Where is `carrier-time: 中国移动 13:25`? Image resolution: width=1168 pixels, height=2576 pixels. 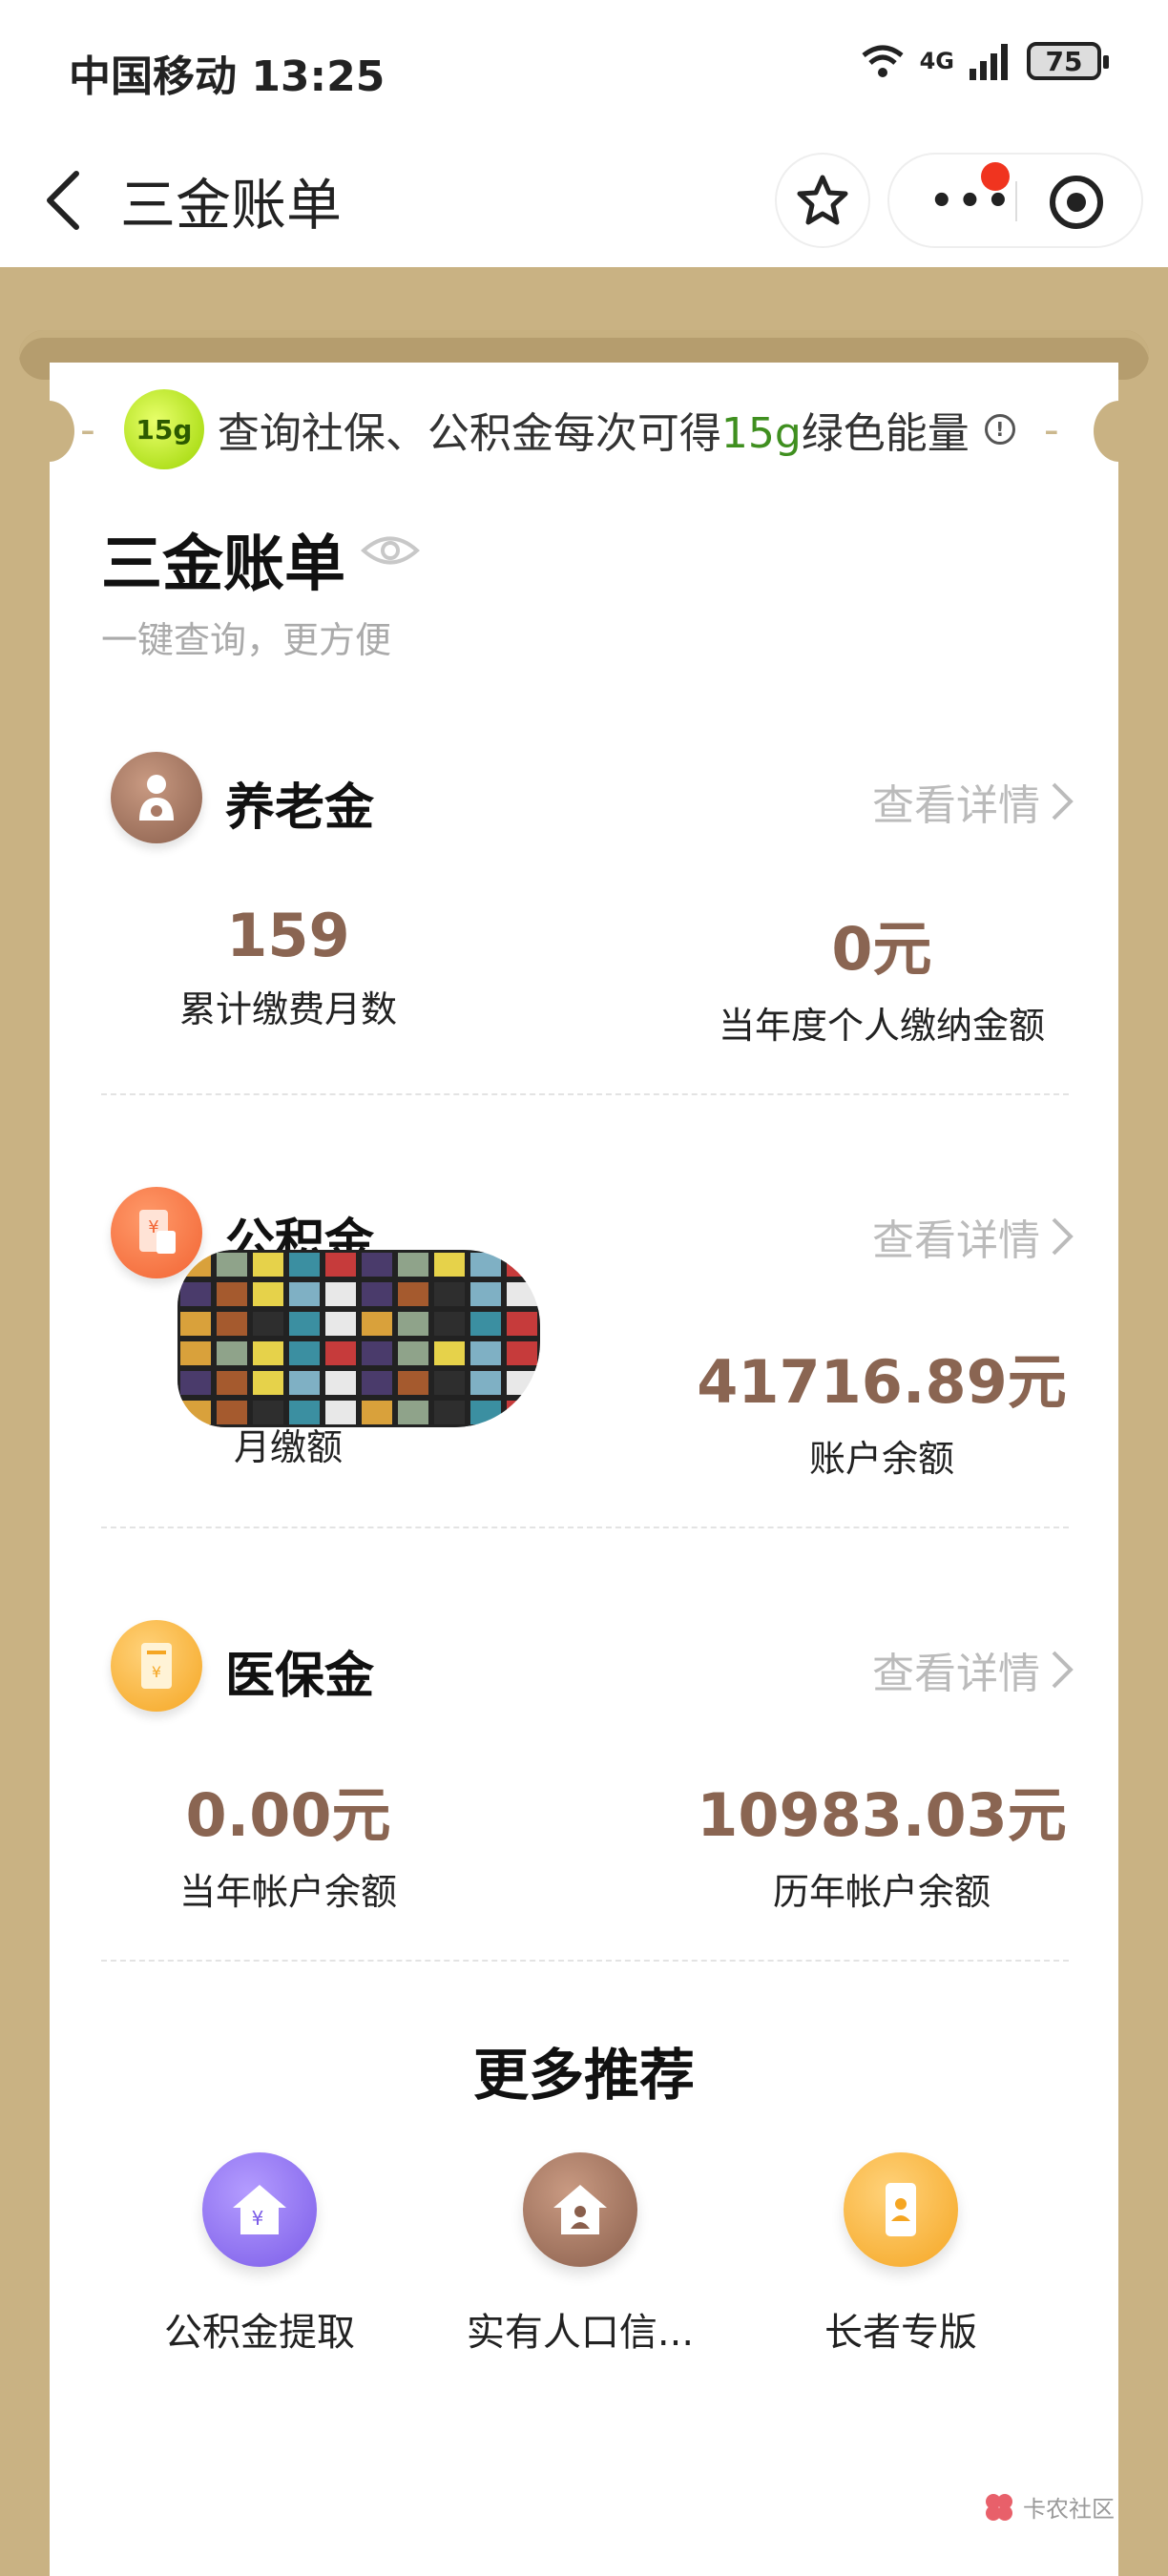
carrier-time: 中国移动 13:25 is located at coordinates (227, 76).